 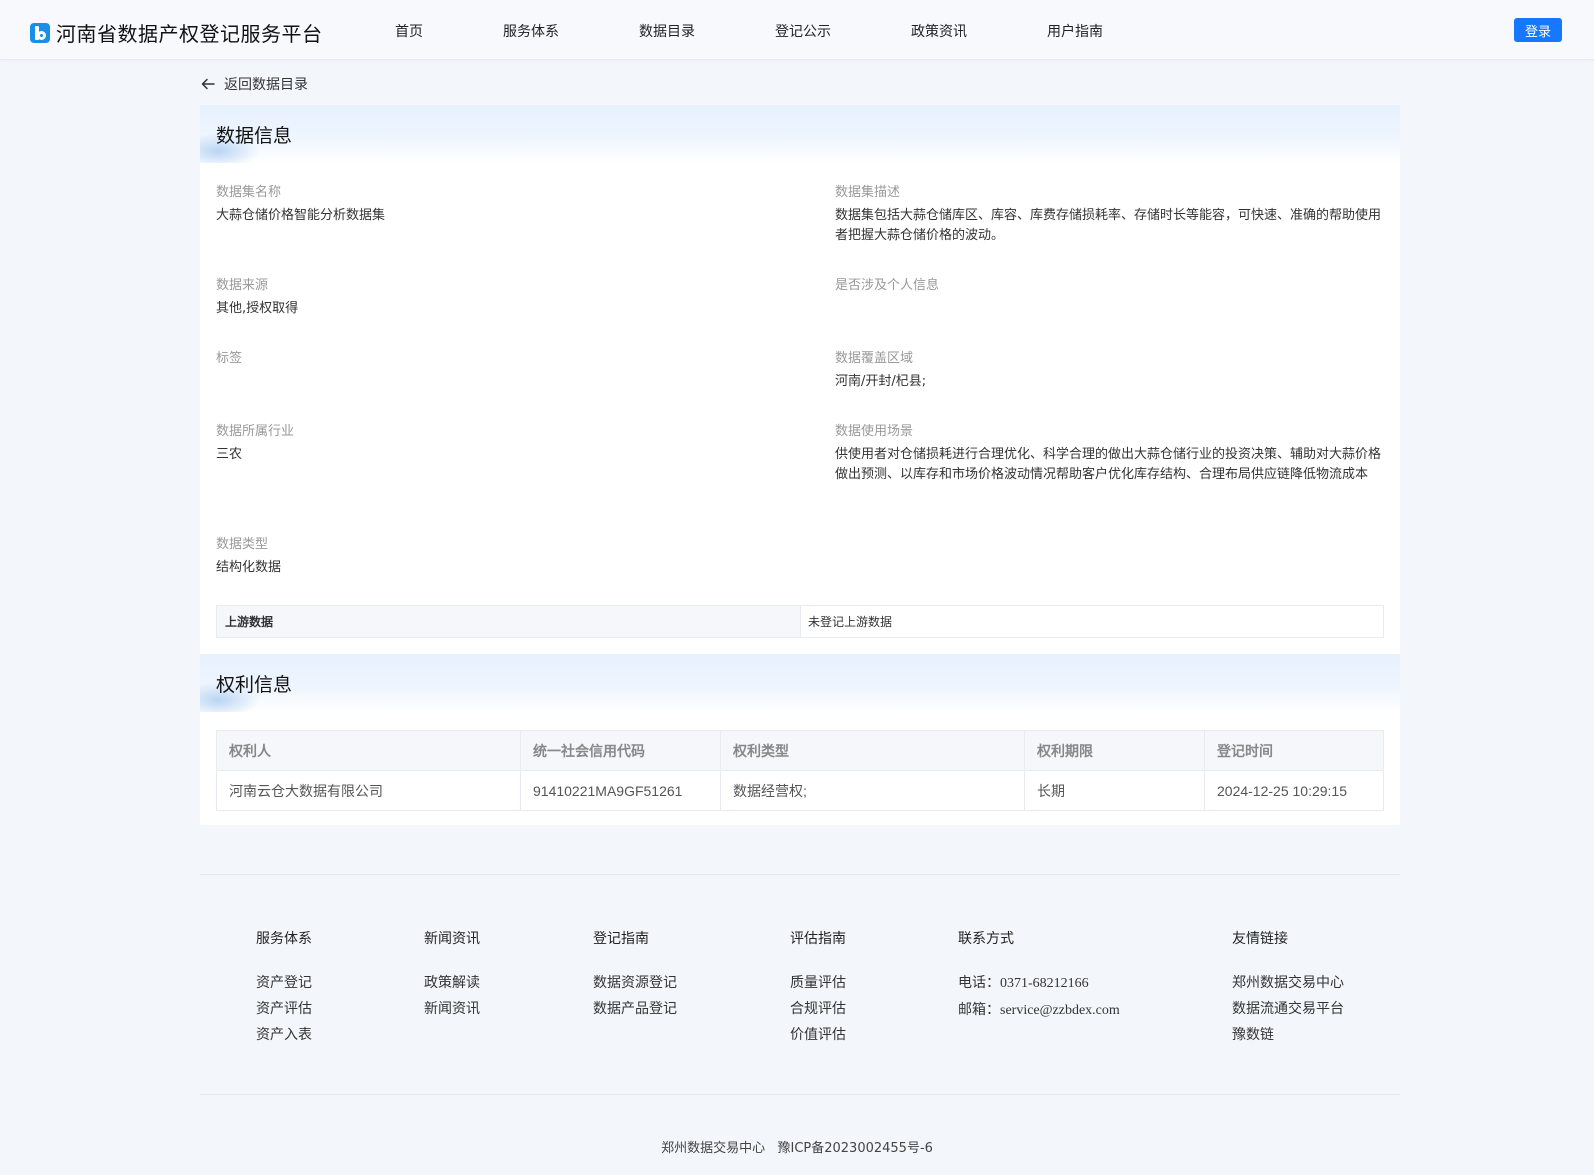 I want to click on icp-number: 豫ICP备2023002455号-6, so click(x=854, y=1148).